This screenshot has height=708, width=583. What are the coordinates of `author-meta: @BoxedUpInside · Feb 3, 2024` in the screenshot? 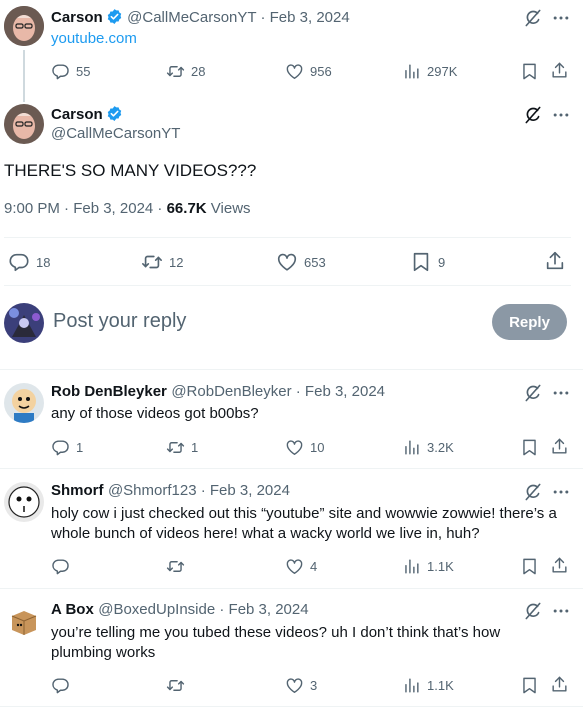 It's located at (203, 609).